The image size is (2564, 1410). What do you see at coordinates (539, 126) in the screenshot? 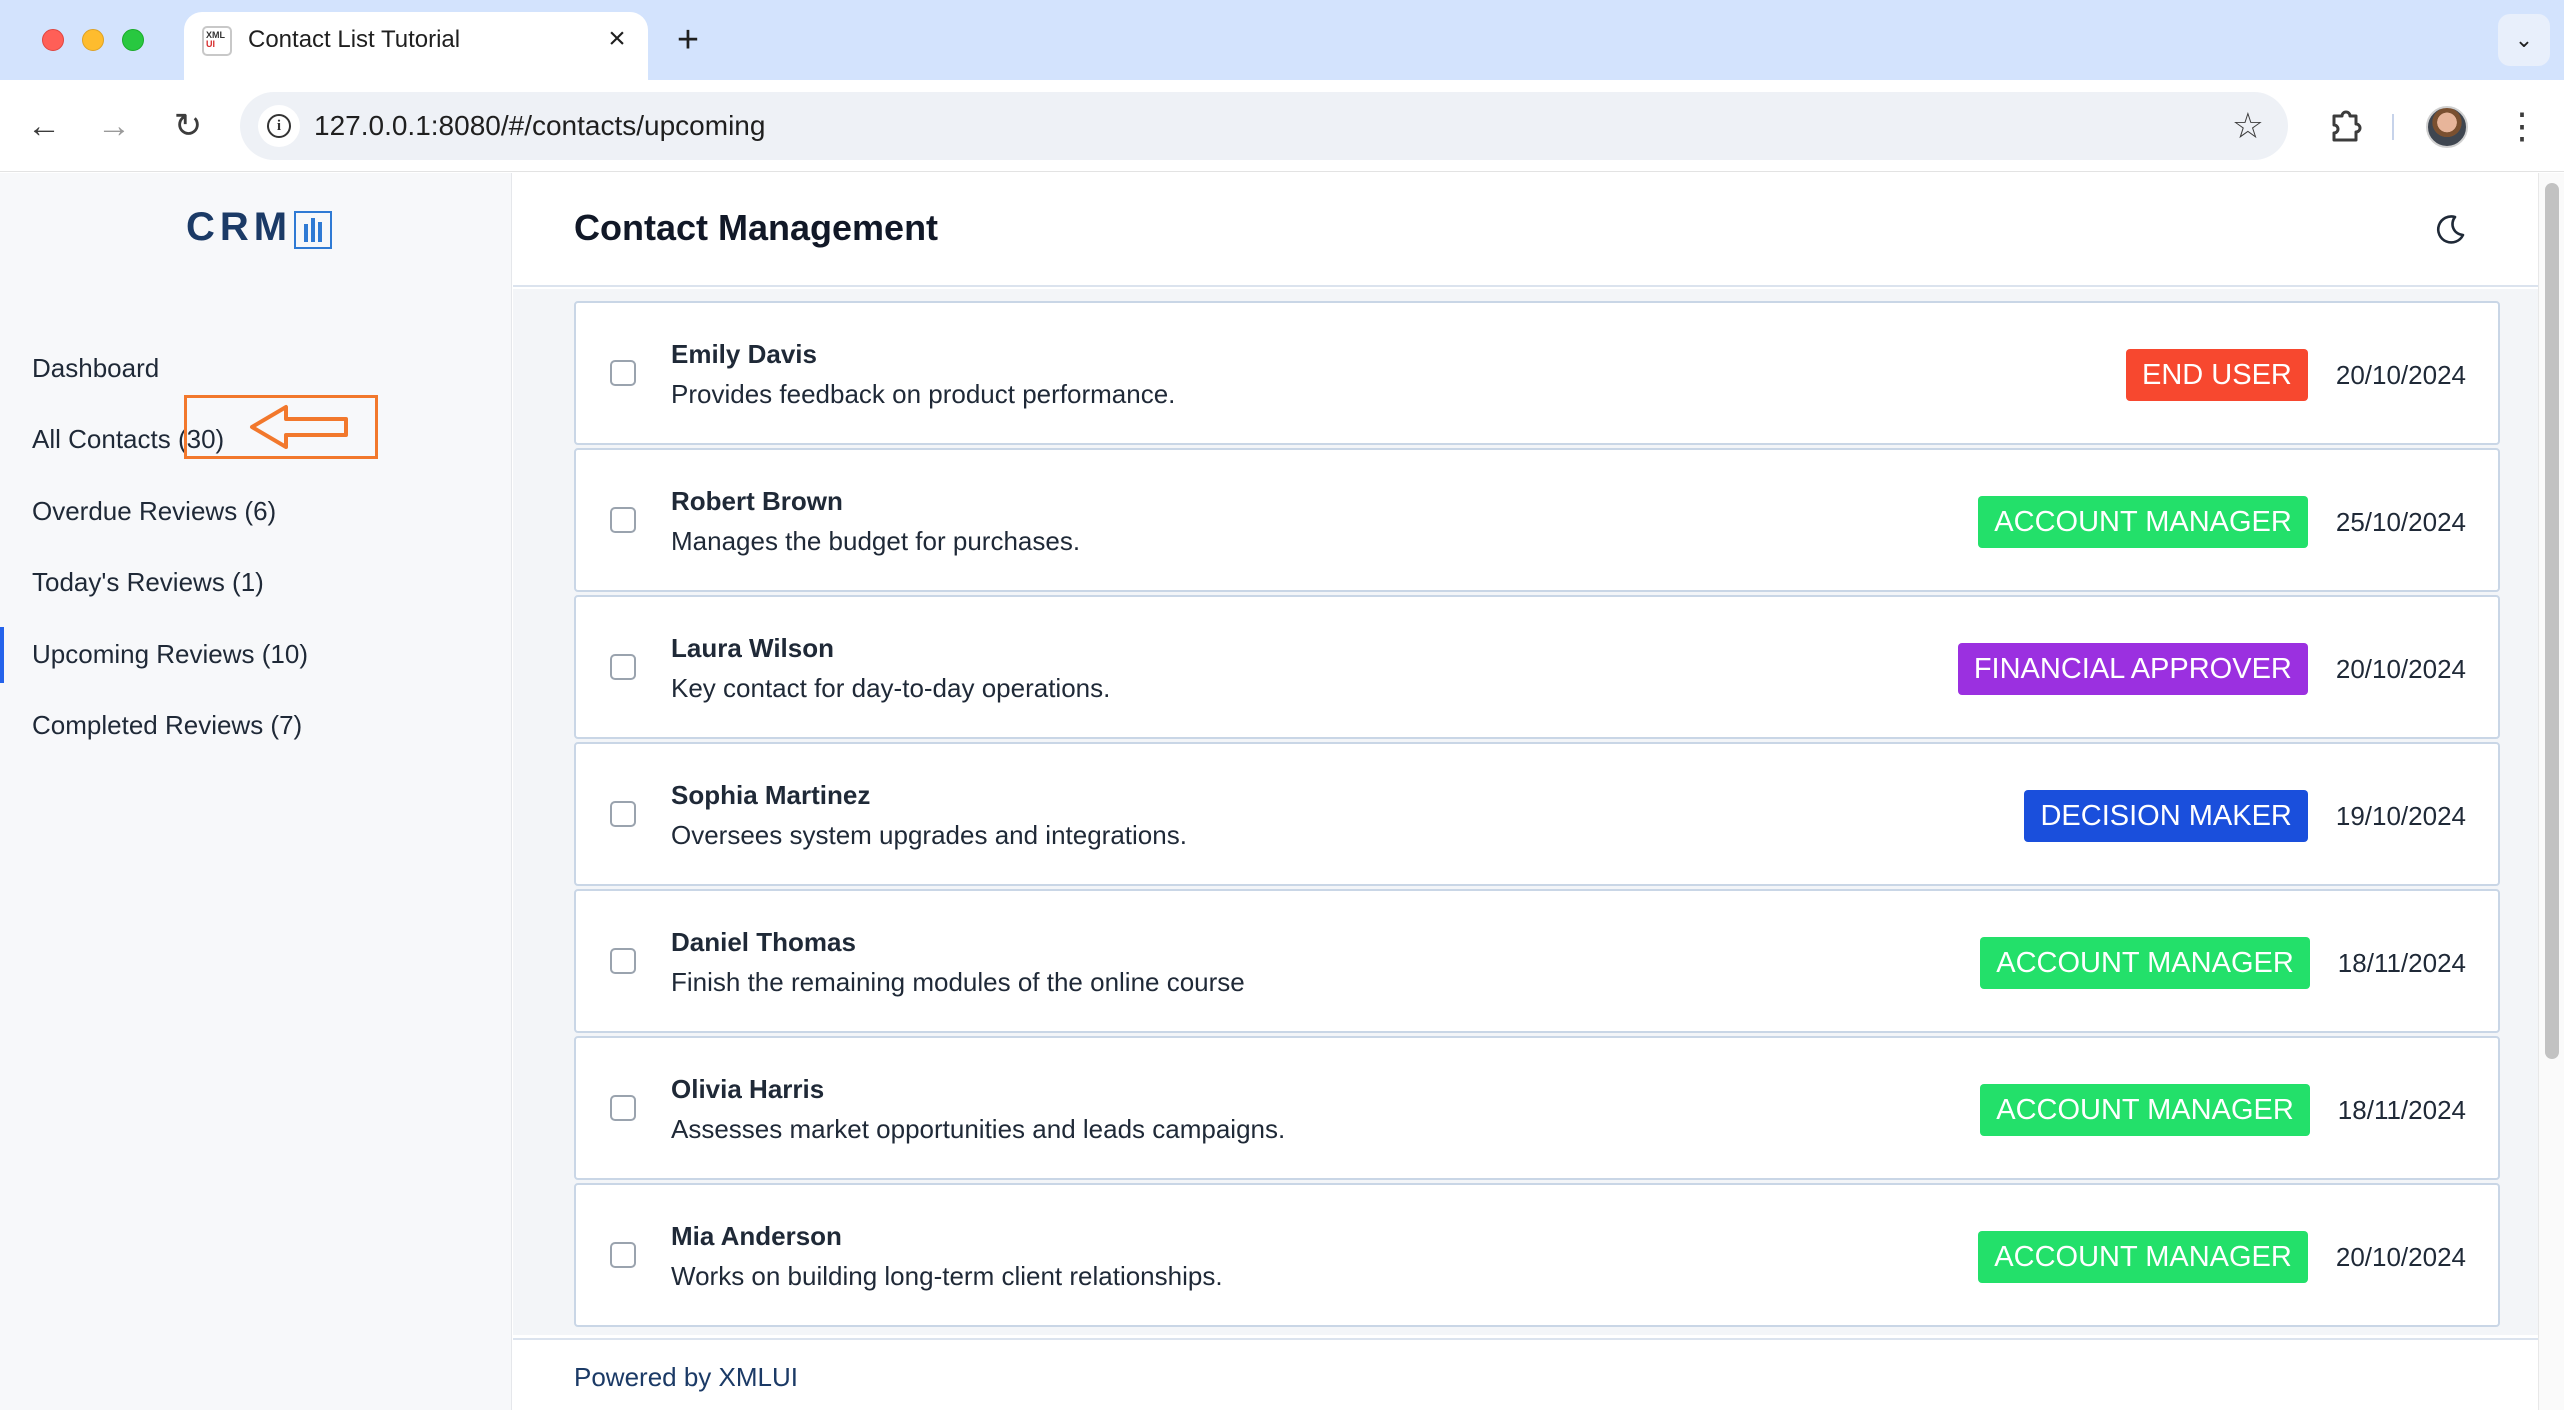
I see `url-text: 127.0.0.1:8080/#/contacts/upcoming` at bounding box center [539, 126].